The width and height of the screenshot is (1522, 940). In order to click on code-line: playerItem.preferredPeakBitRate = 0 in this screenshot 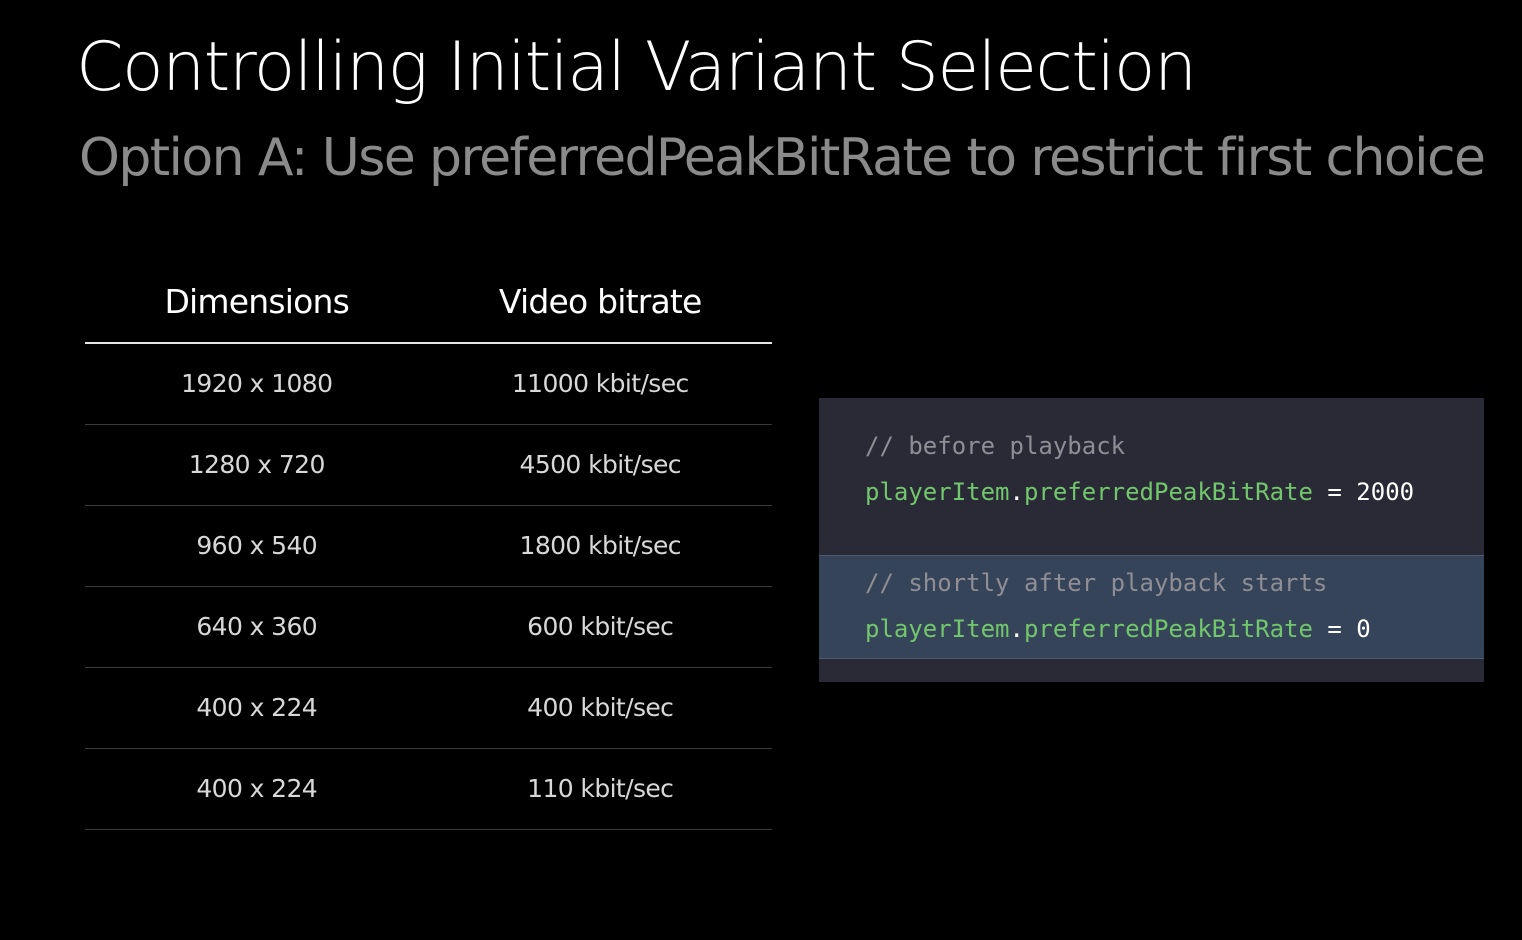, I will do `click(1118, 629)`.